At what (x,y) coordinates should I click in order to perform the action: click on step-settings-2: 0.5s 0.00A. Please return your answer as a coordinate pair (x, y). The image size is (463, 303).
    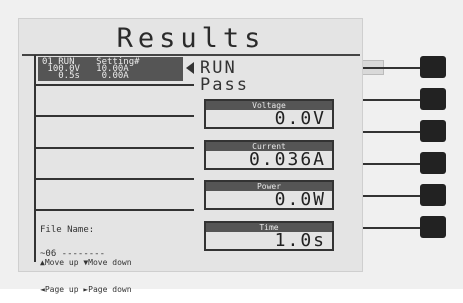
    Looking at the image, I should click on (85, 76).